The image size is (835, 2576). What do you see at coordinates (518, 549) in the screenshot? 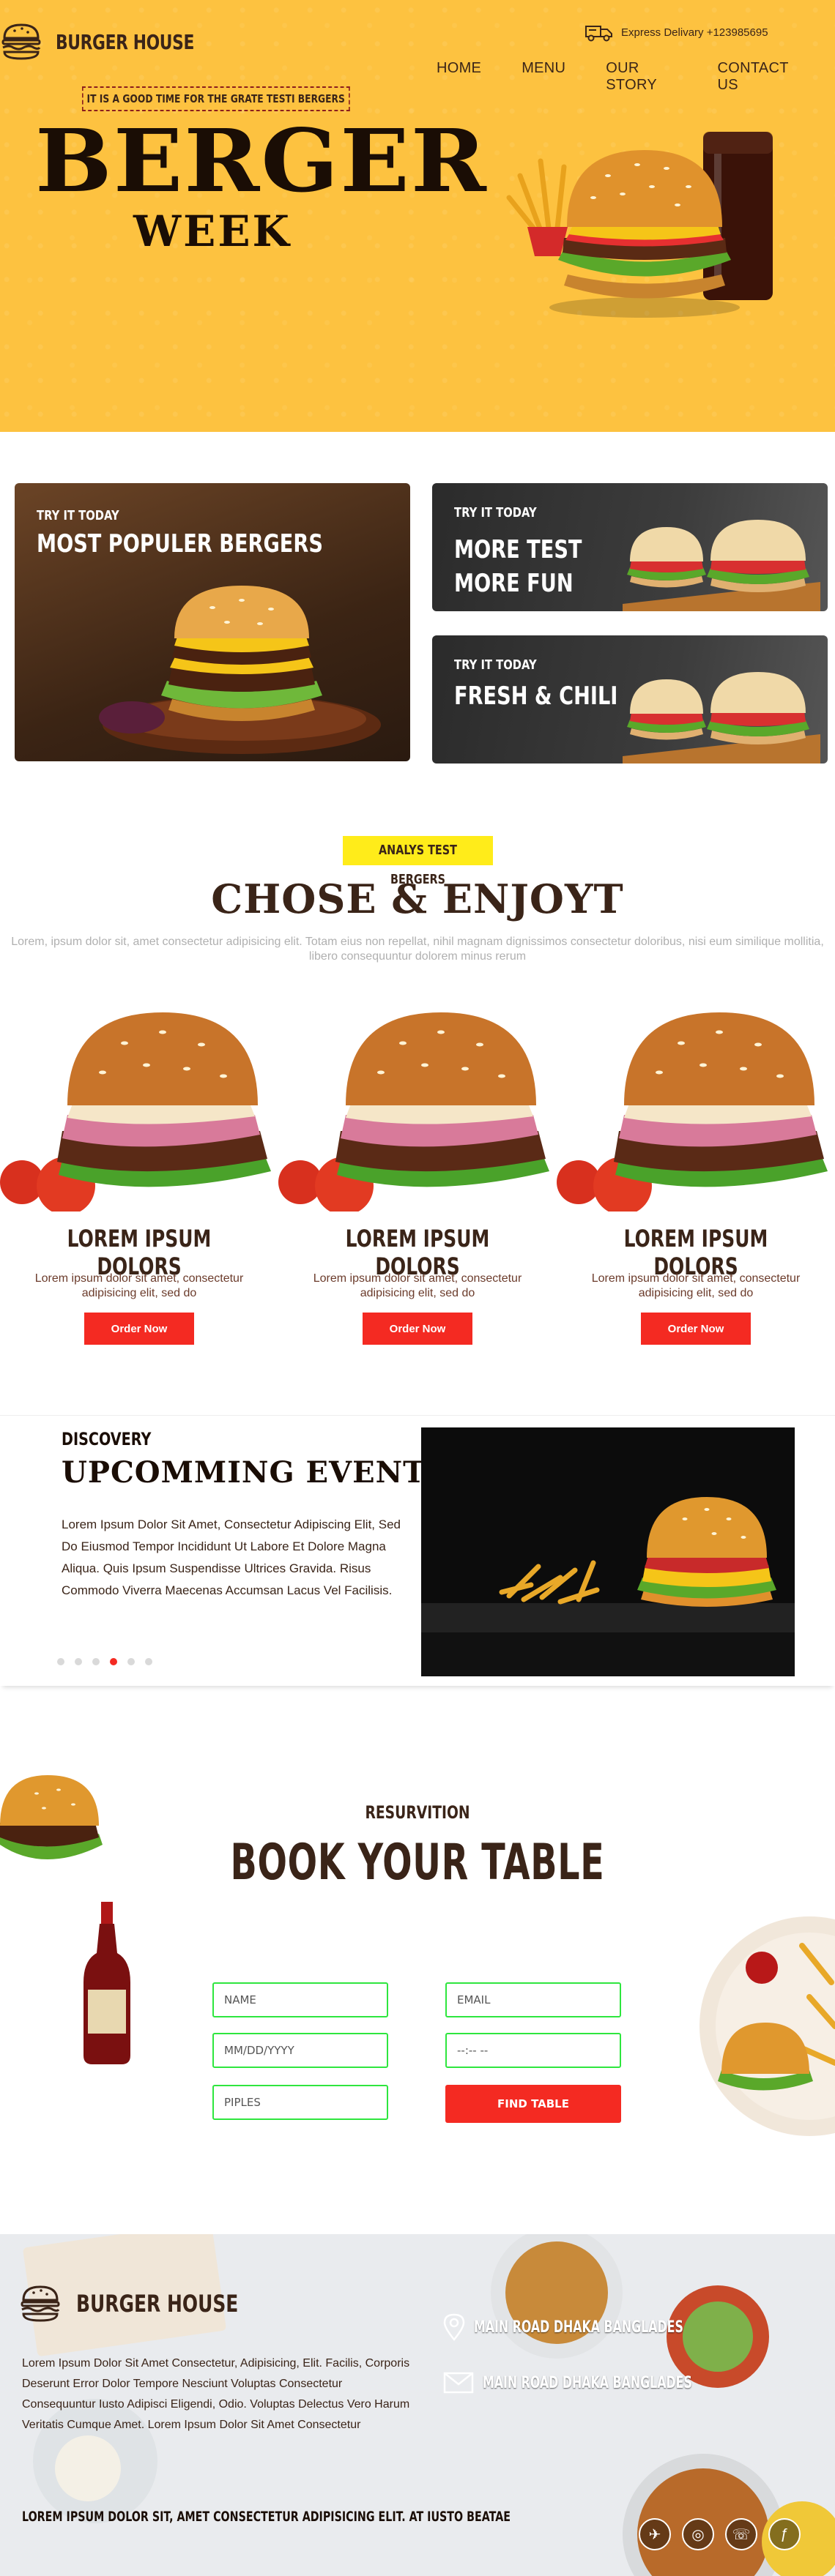
I see `feature-heading-line-1: MORE TEST` at bounding box center [518, 549].